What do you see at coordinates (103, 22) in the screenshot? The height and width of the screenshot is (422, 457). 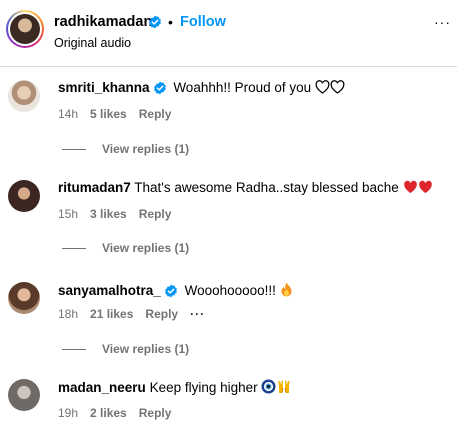 I see `header-username: radhikamadan` at bounding box center [103, 22].